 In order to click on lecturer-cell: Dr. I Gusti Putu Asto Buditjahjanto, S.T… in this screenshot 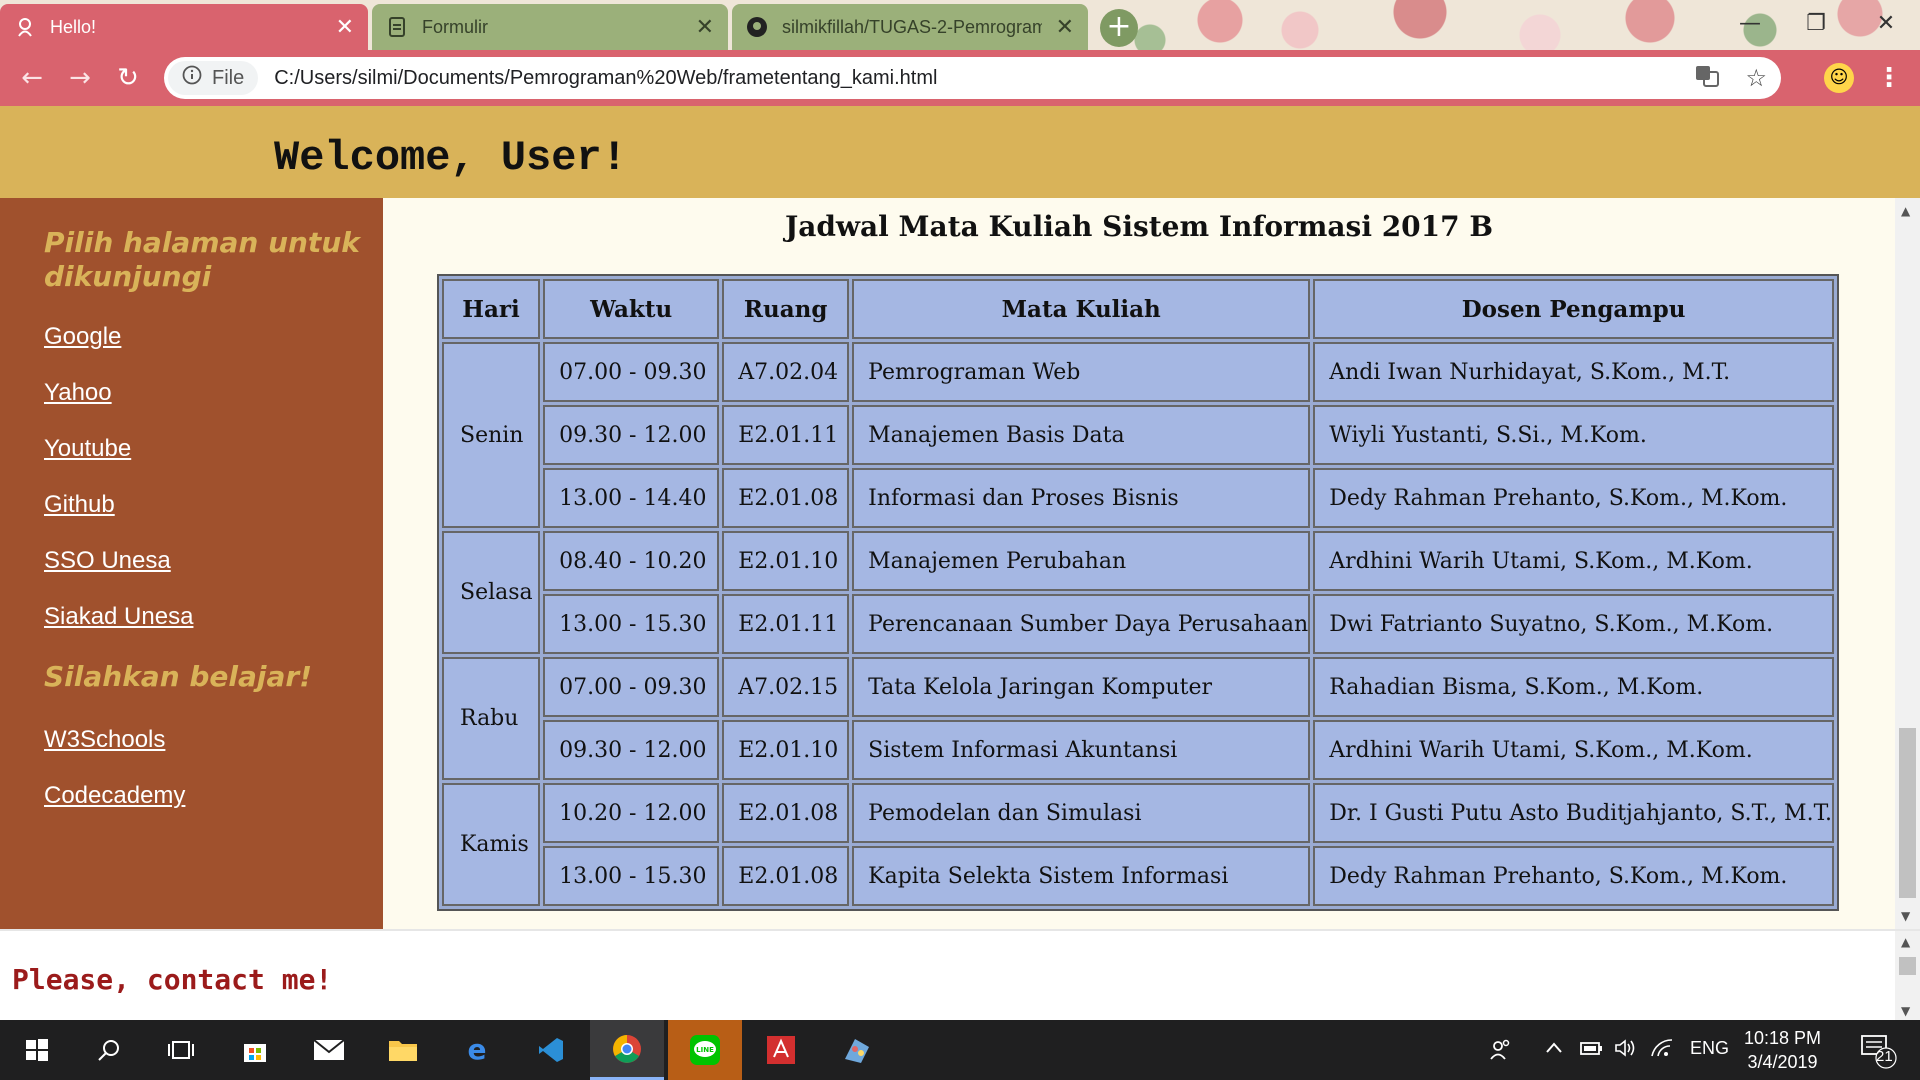, I will do `click(1573, 813)`.